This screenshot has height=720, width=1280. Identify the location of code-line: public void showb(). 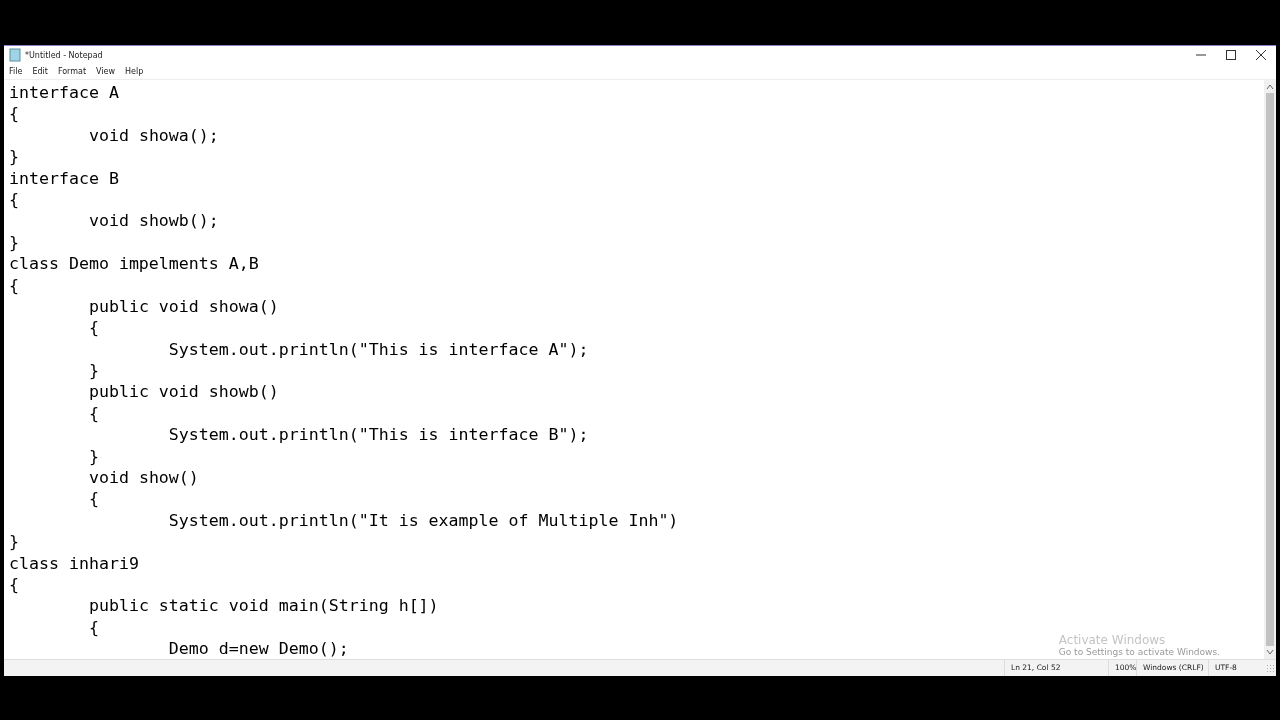
(183, 392).